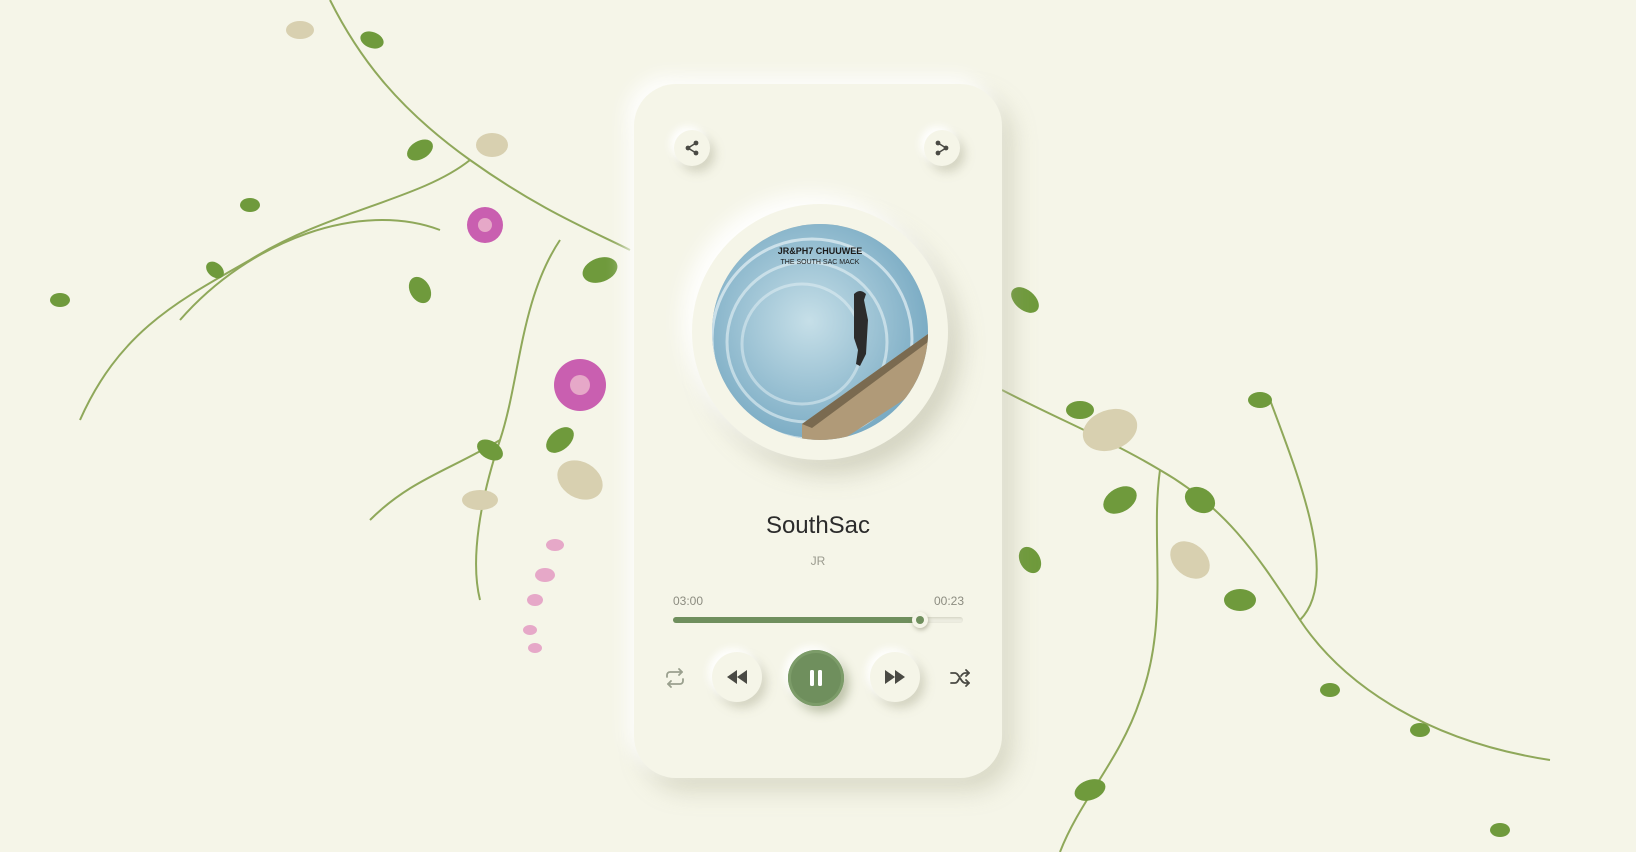 Image resolution: width=1636 pixels, height=852 pixels. I want to click on fast-forward-icon, so click(895, 677).